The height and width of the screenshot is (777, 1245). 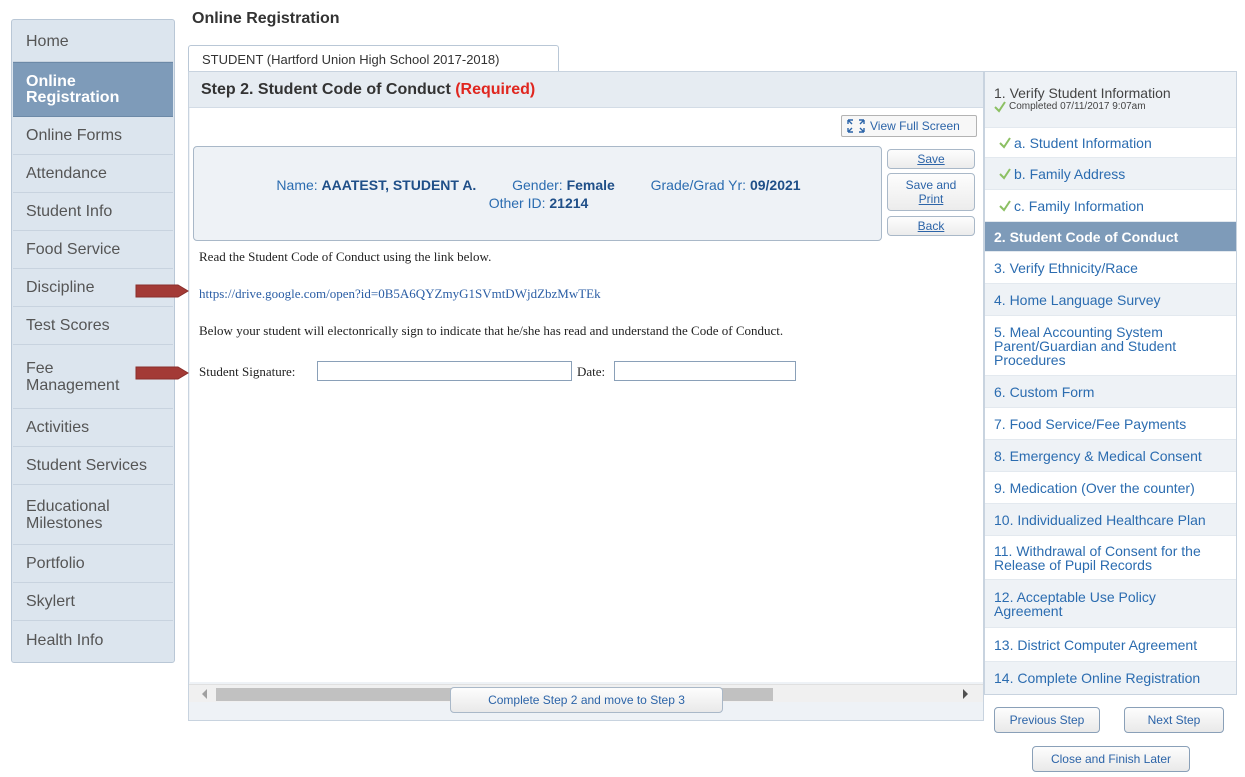 What do you see at coordinates (586, 700) in the screenshot?
I see `complete-step-button: Complete Step 2 and move to Step 3` at bounding box center [586, 700].